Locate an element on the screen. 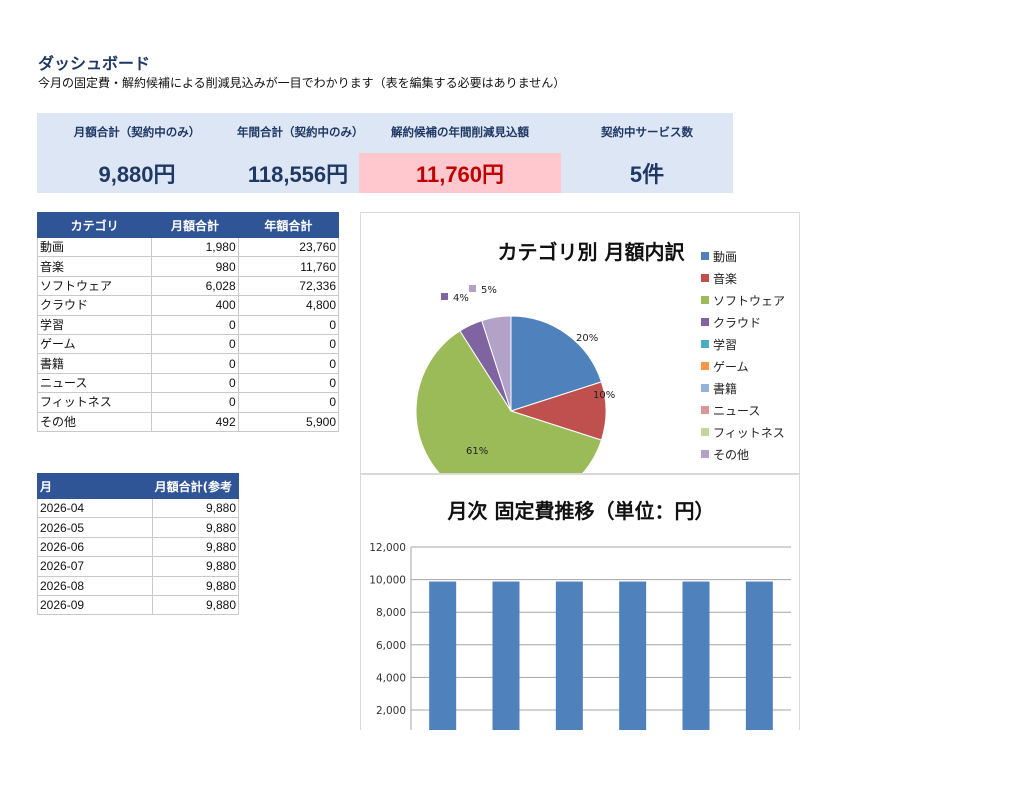 Image resolution: width=1024 pixels, height=791 pixels. category-cell: 動画 is located at coordinates (94, 247).